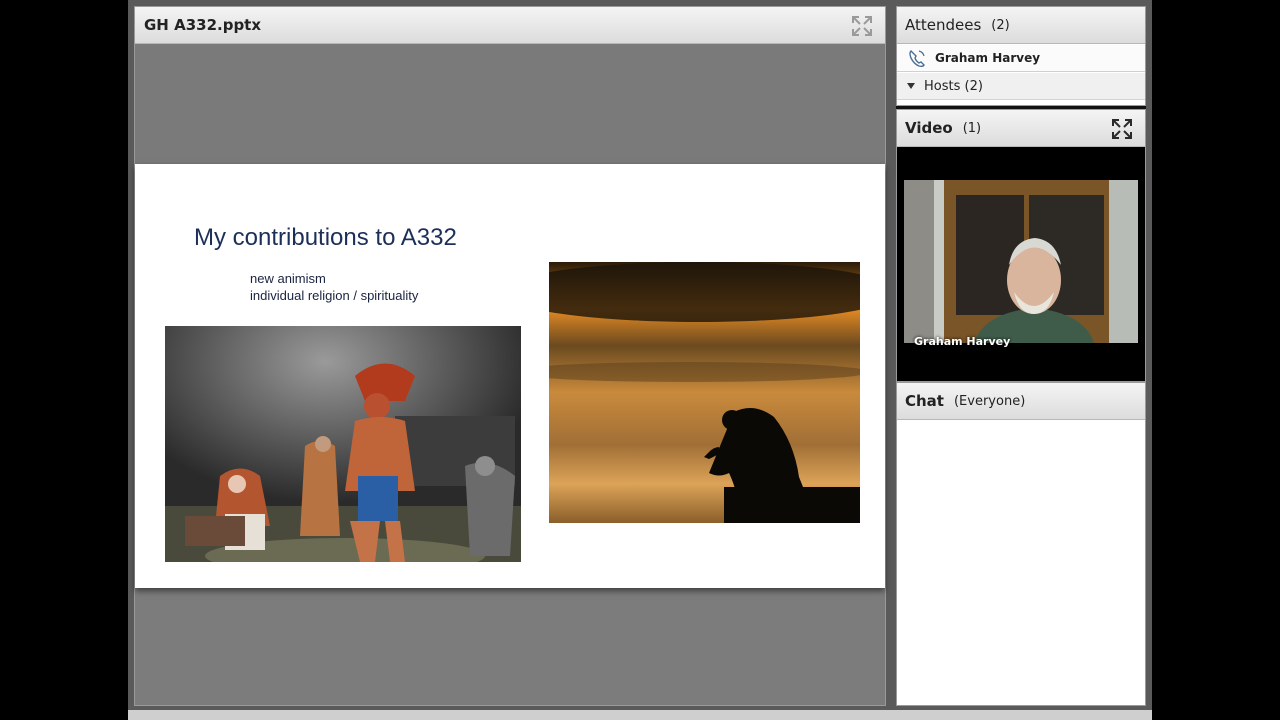  I want to click on silhouette-photo, so click(704, 392).